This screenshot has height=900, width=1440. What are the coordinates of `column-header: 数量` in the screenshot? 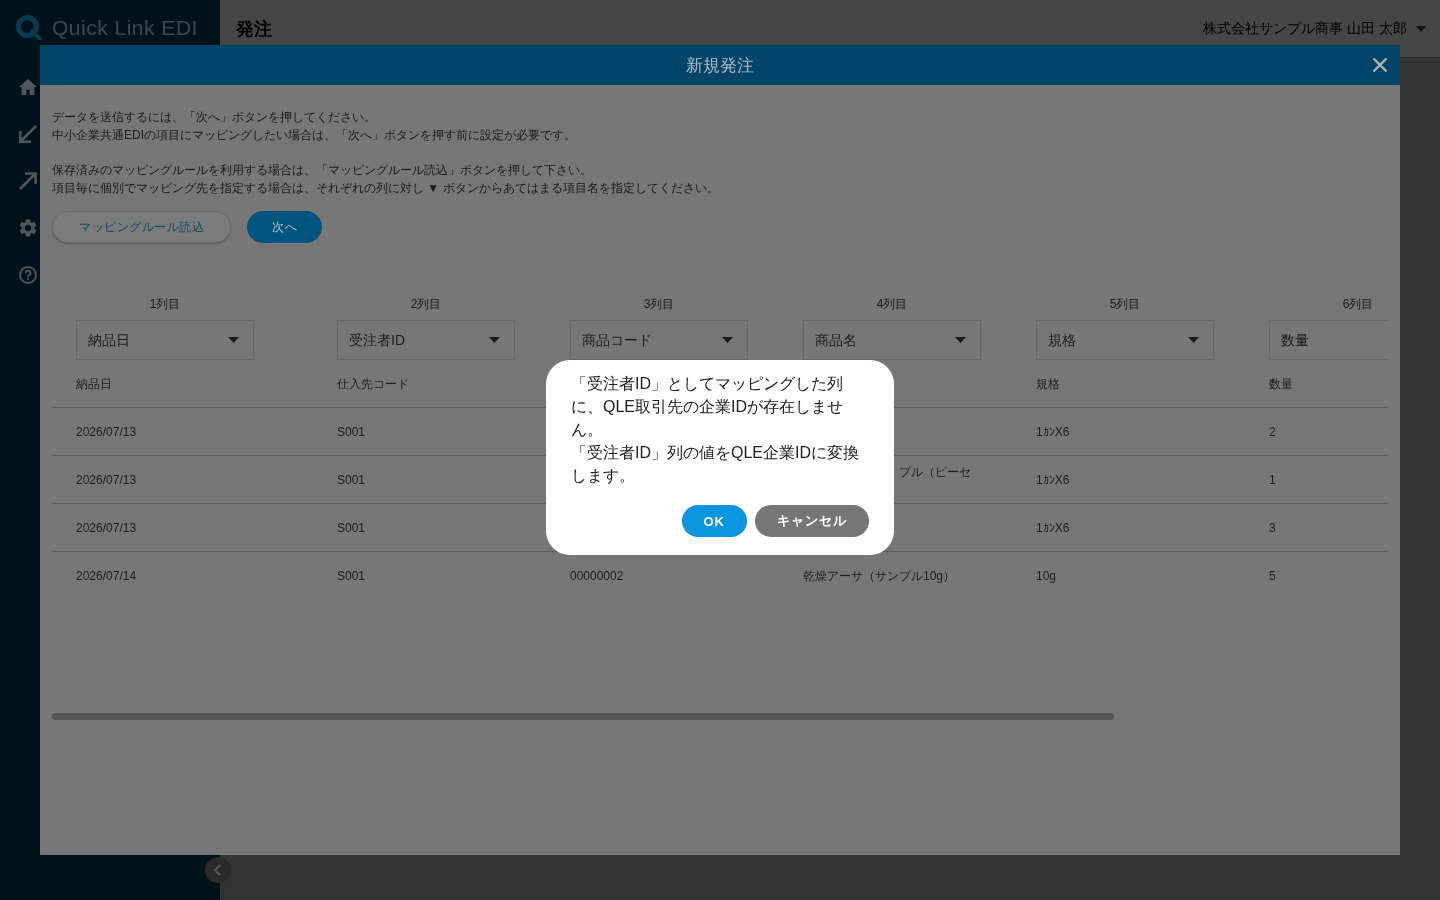 It's located at (1281, 383).